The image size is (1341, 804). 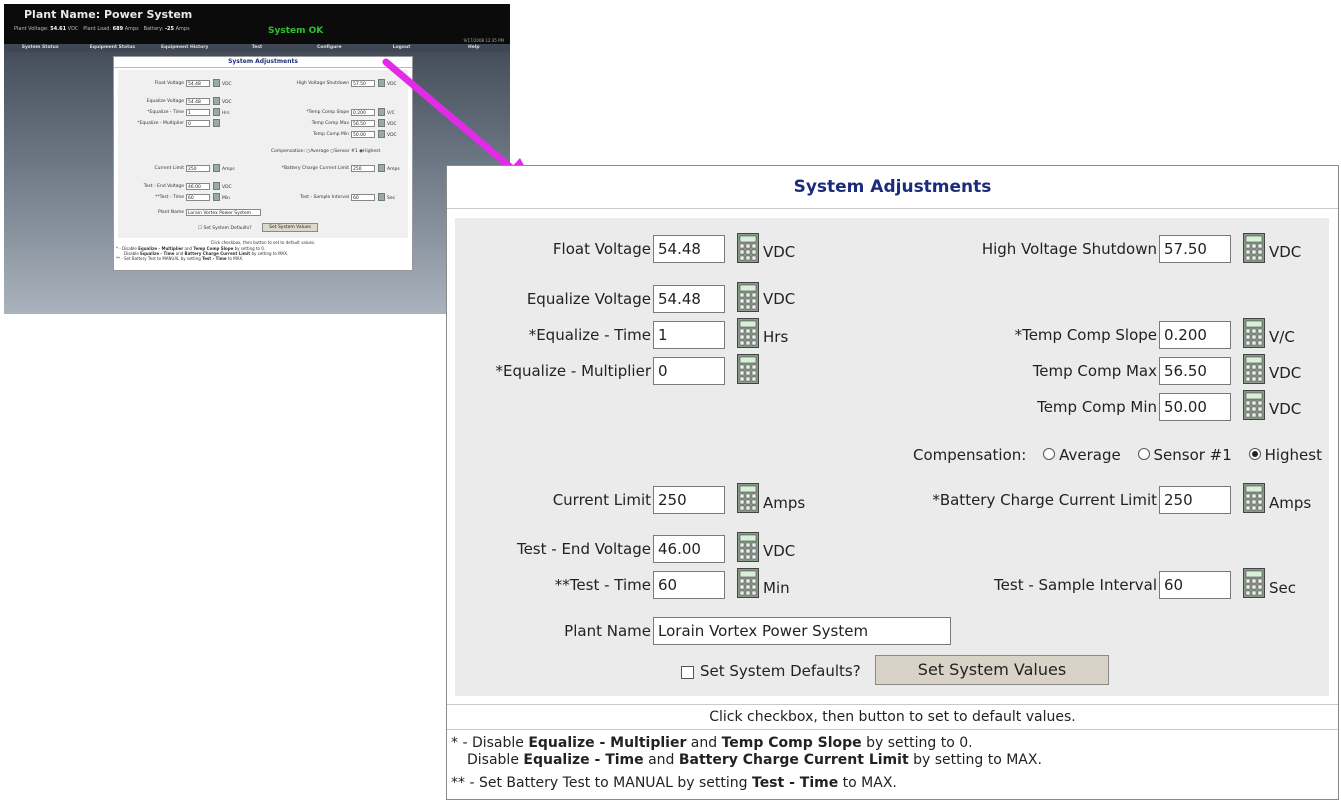 What do you see at coordinates (689, 299) in the screenshot?
I see `equalize-voltage-input: 54.48` at bounding box center [689, 299].